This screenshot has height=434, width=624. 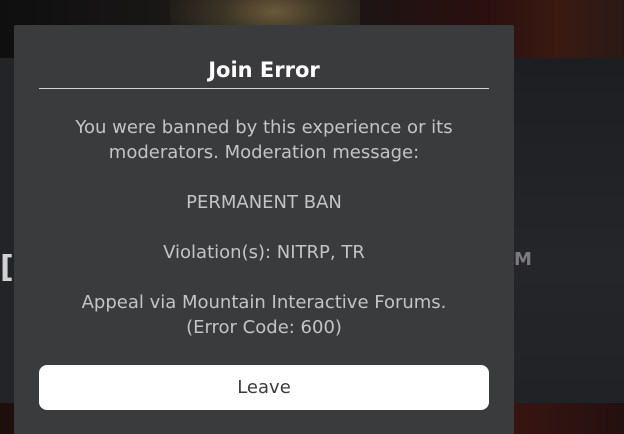 What do you see at coordinates (264, 202) in the screenshot?
I see `ban-type: PERMANENT BAN` at bounding box center [264, 202].